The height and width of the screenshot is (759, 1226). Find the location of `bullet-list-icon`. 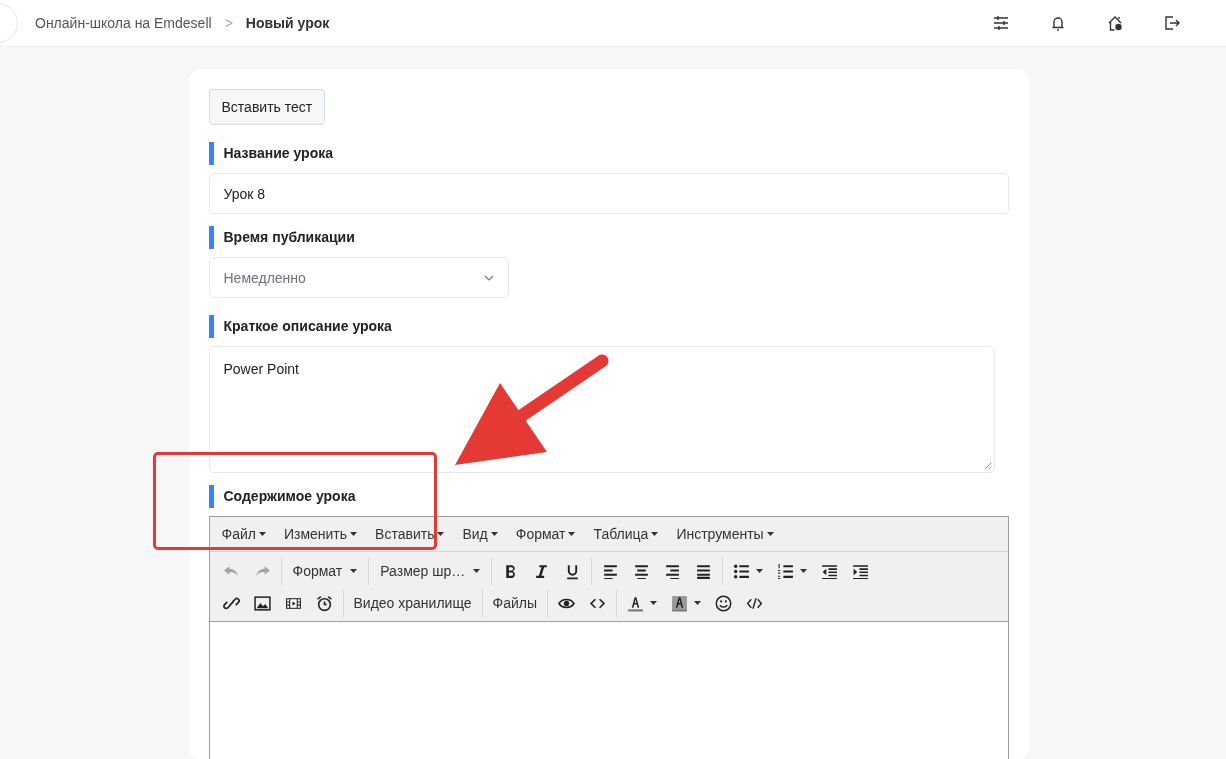

bullet-list-icon is located at coordinates (742, 571).